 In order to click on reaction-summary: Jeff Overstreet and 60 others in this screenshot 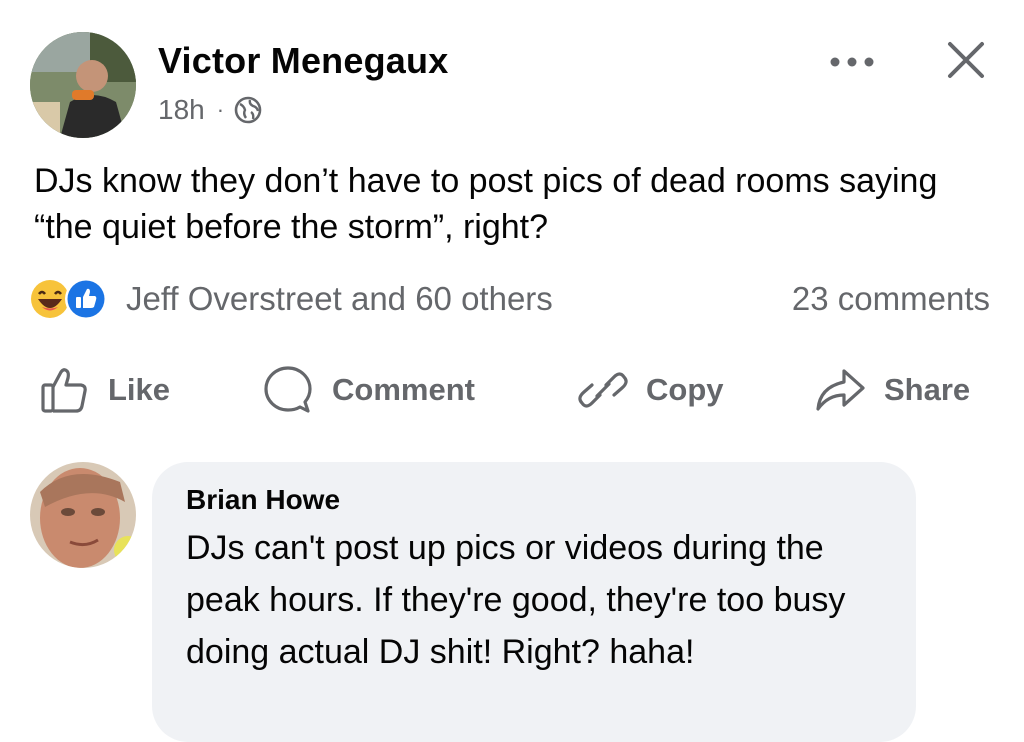, I will do `click(291, 299)`.